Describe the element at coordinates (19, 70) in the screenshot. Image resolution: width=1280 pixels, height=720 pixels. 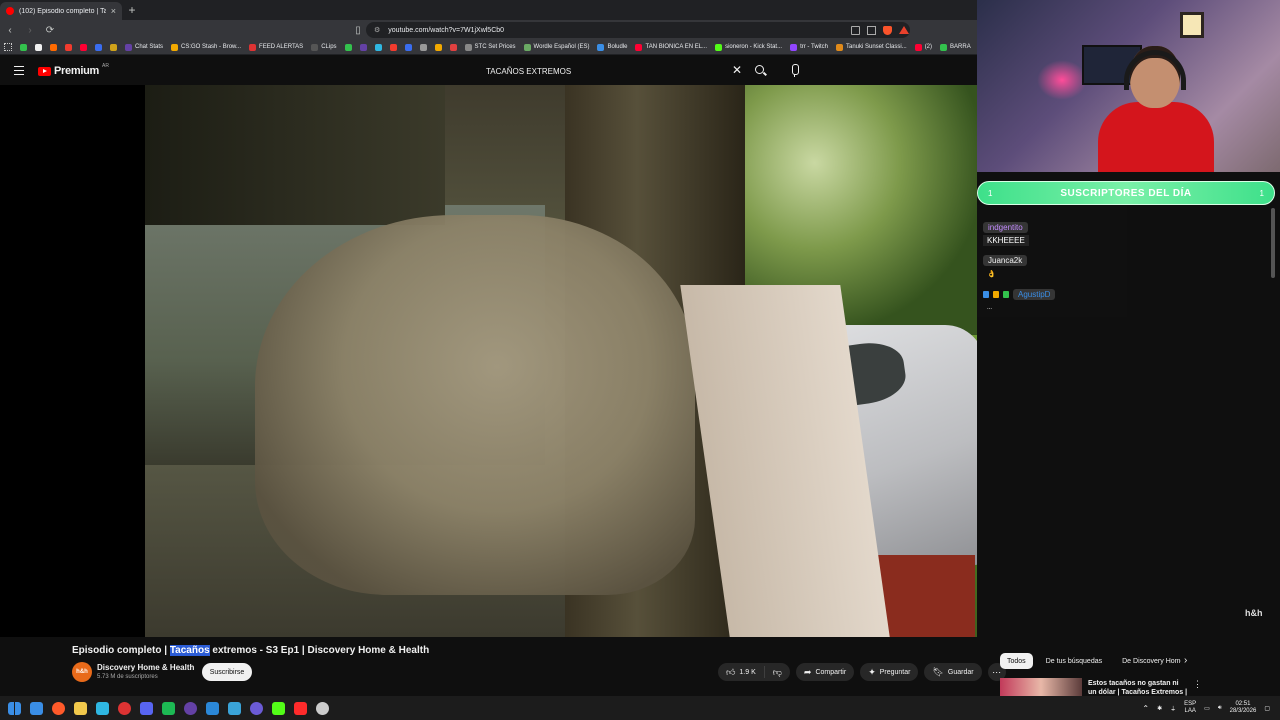
I see `menu-icon` at that location.